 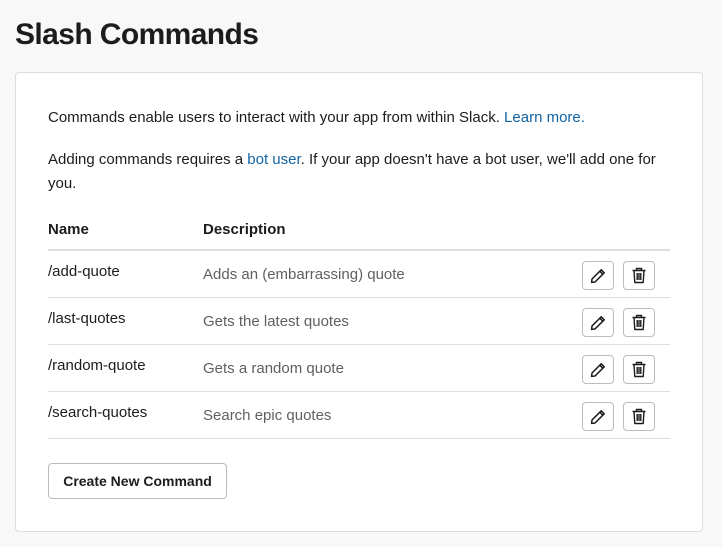 I want to click on column-header-description: Description, so click(x=244, y=229).